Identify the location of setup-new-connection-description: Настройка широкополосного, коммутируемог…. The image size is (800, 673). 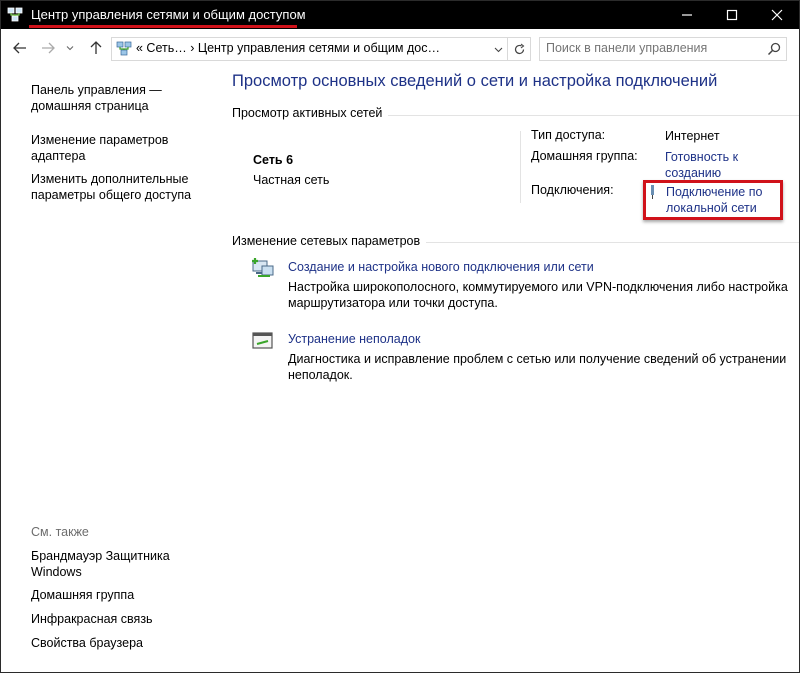
(538, 295).